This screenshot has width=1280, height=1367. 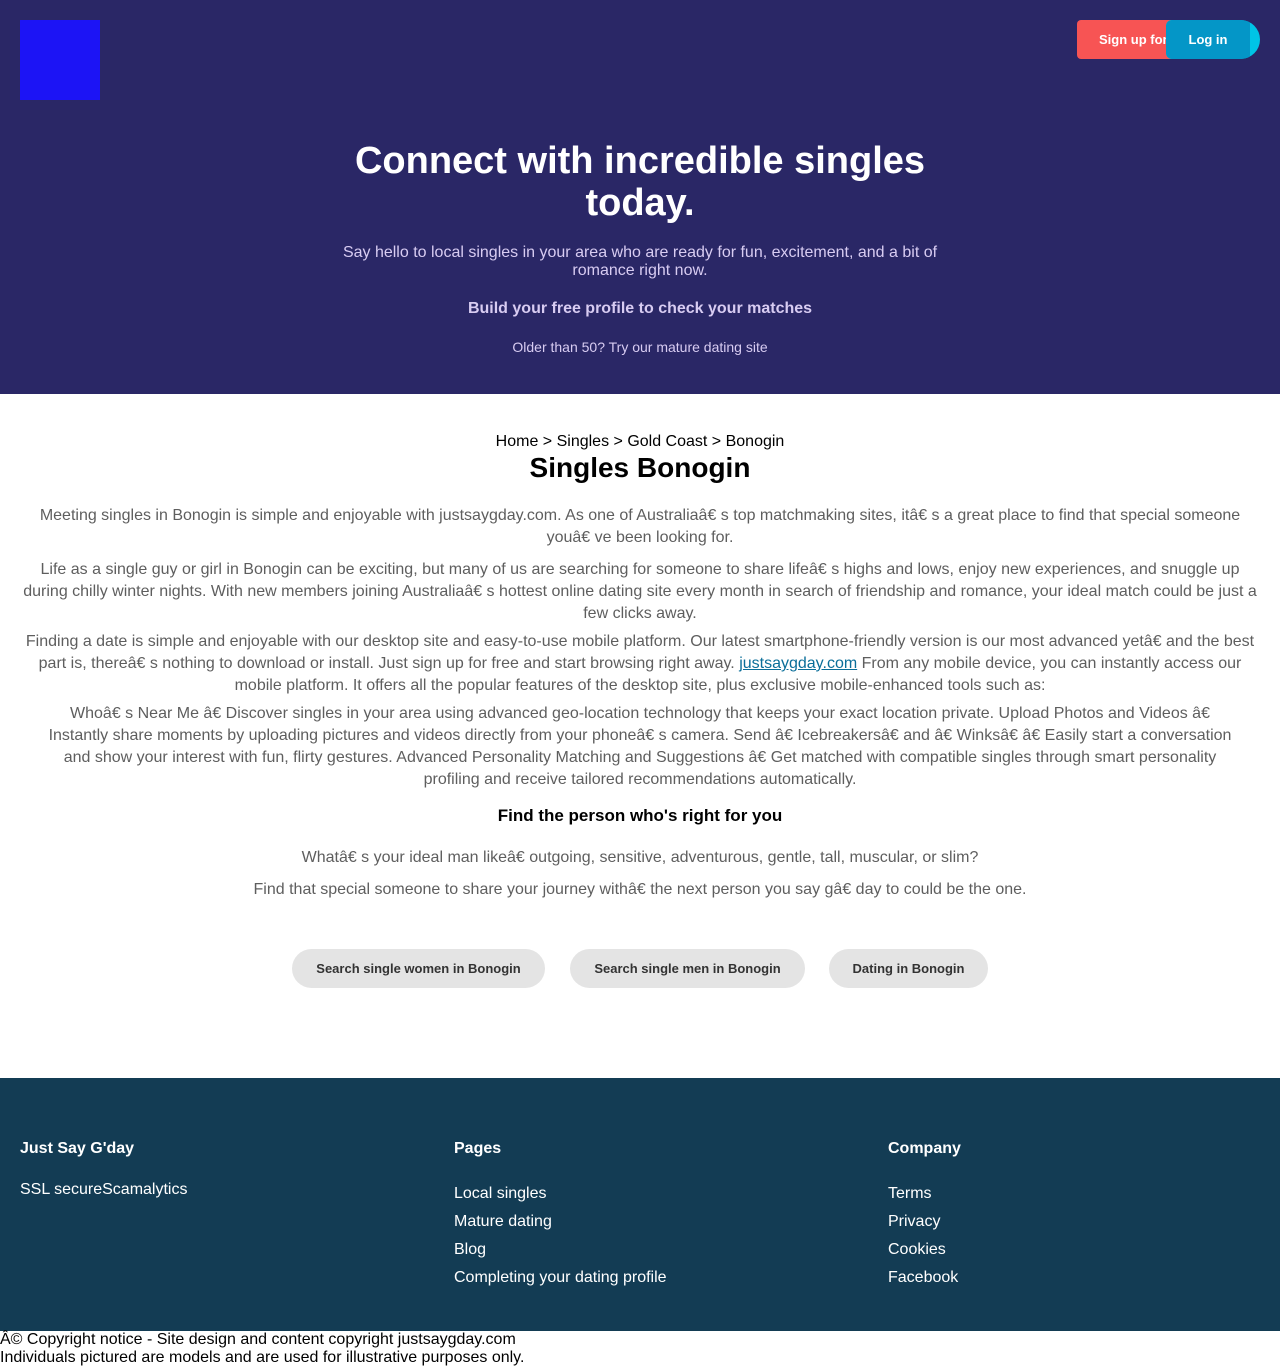 What do you see at coordinates (924, 1222) in the screenshot?
I see `footer-link-privacy: Privacy` at bounding box center [924, 1222].